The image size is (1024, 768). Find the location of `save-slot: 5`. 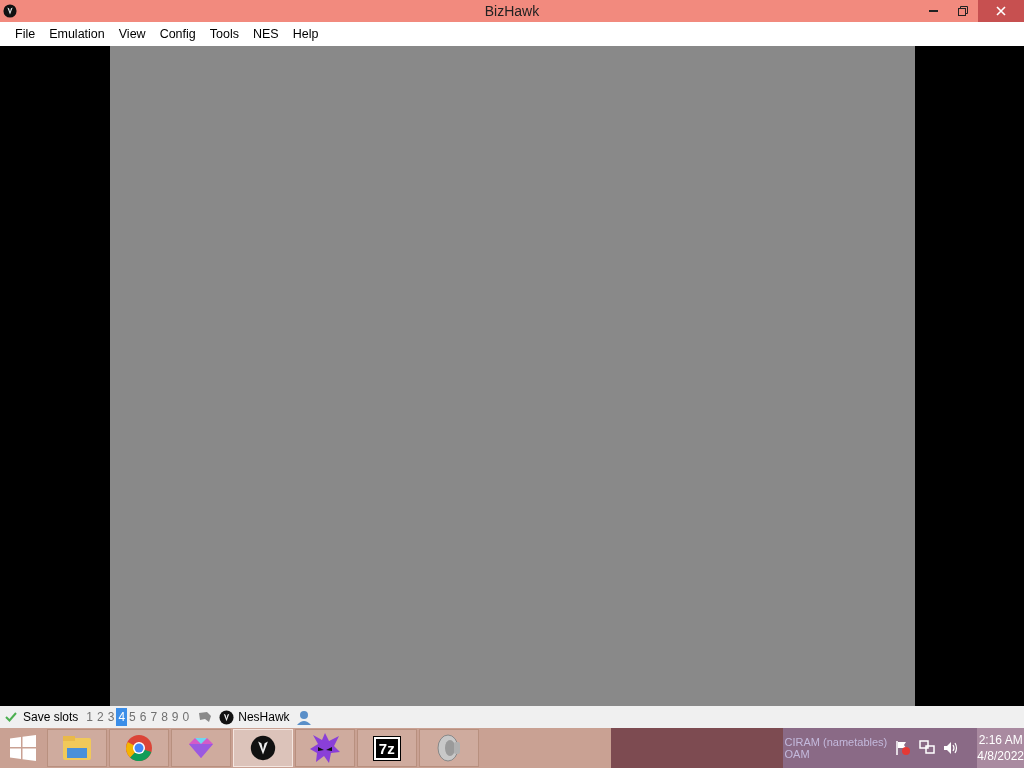

save-slot: 5 is located at coordinates (132, 717).